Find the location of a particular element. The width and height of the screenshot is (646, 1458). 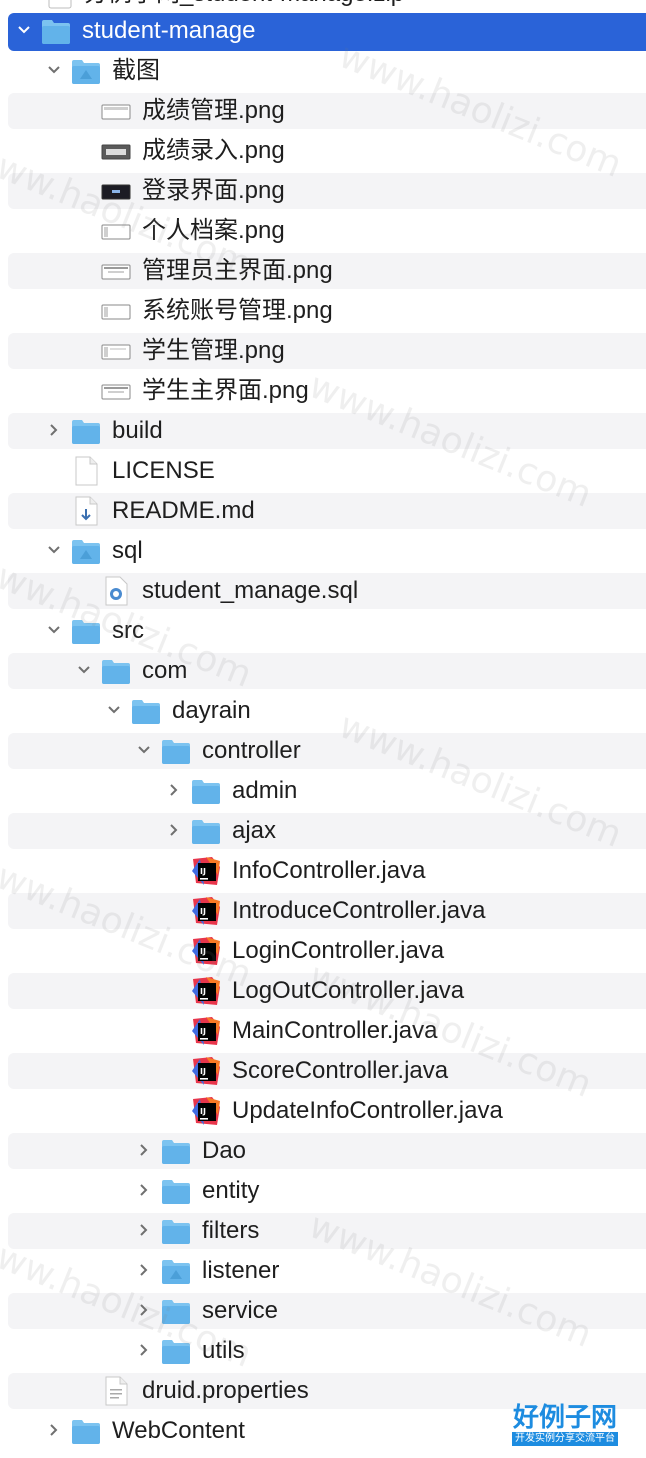

tree-row-screenshots: 截图 is located at coordinates (323, 71).